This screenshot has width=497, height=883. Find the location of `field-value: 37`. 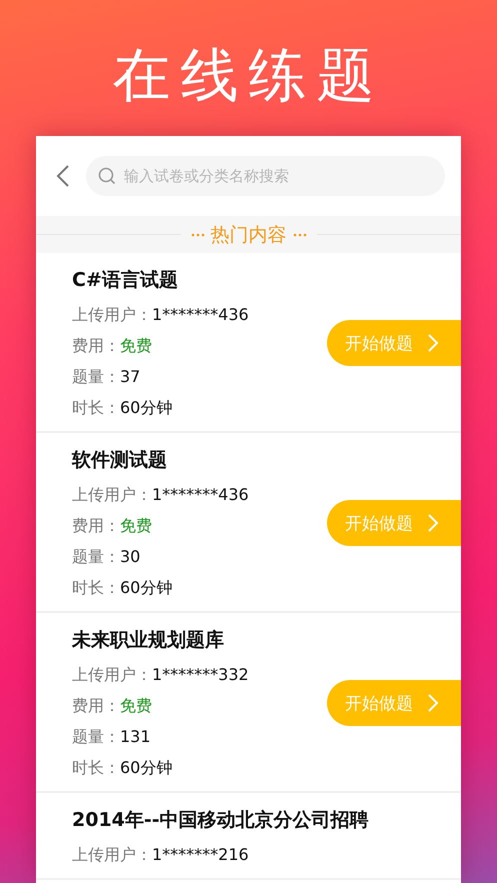

field-value: 37 is located at coordinates (130, 377).